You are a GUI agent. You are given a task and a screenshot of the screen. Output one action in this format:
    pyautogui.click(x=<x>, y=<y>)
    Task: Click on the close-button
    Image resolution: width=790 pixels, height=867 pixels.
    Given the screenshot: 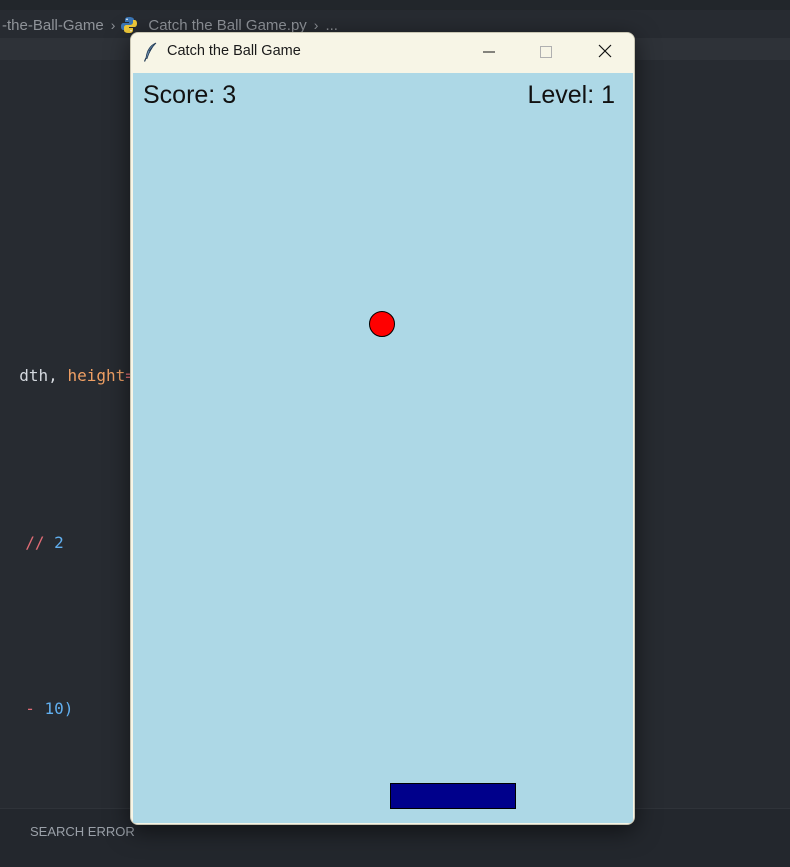 What is the action you would take?
    pyautogui.click(x=605, y=52)
    